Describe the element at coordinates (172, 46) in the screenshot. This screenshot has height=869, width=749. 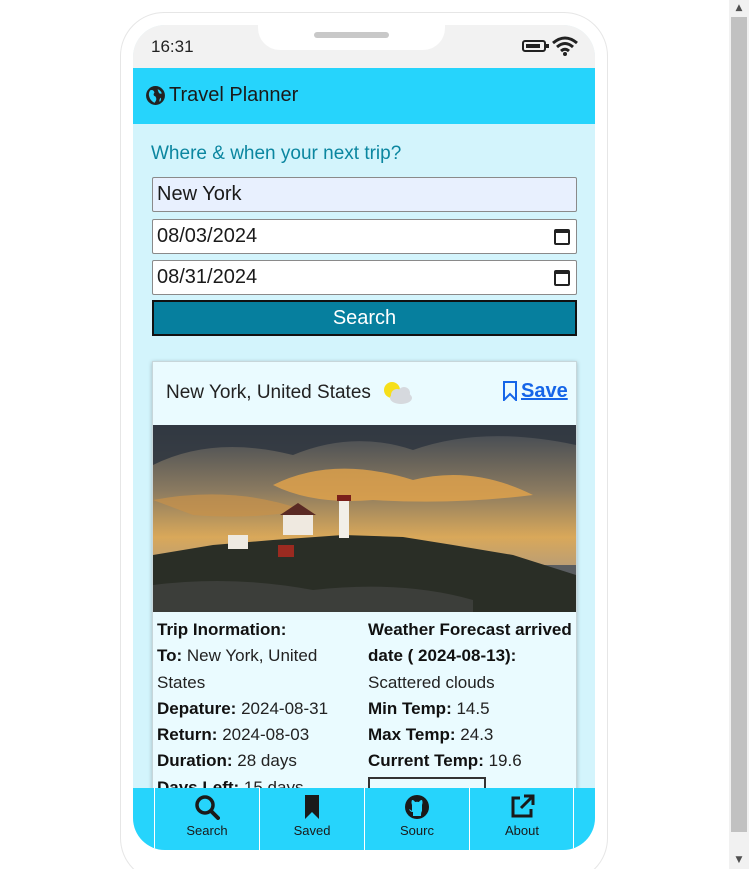
I see `status-time: 16:31` at that location.